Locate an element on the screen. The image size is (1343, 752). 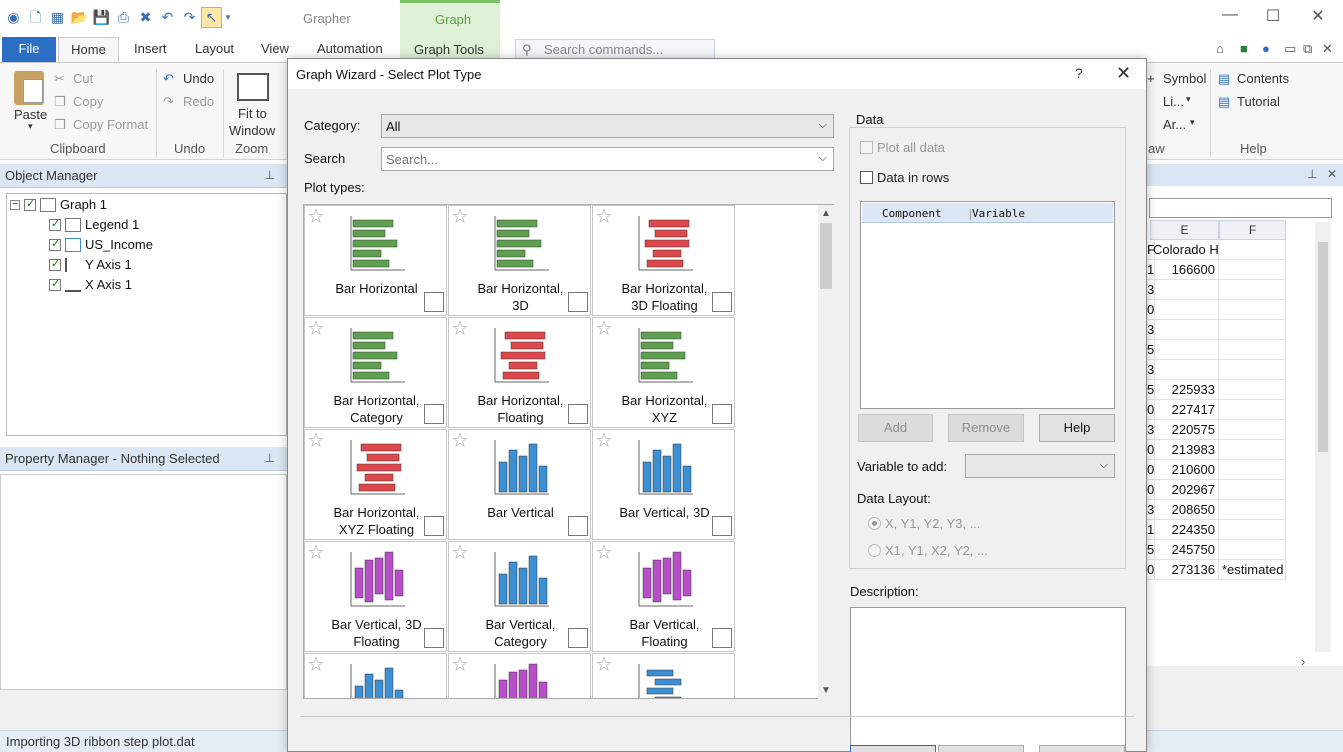
scroll-thumb is located at coordinates (1323, 347).